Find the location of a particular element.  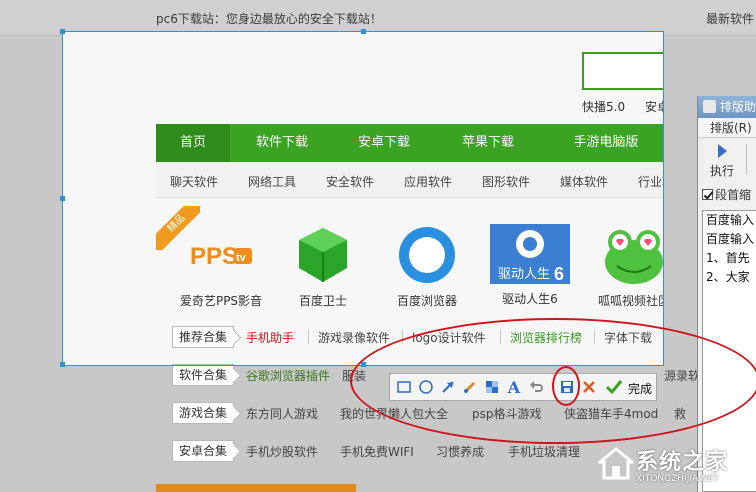

play-icon is located at coordinates (722, 151).